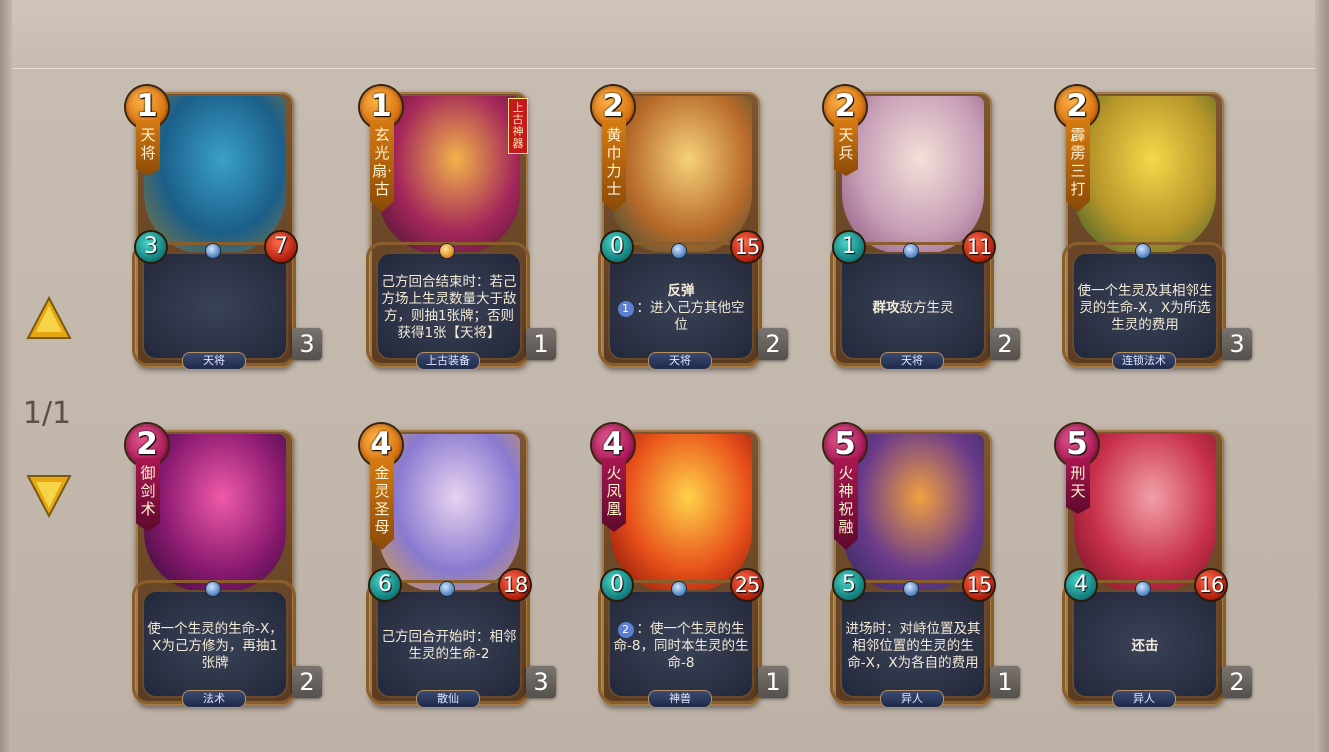  I want to click on page-up-button, so click(49, 318).